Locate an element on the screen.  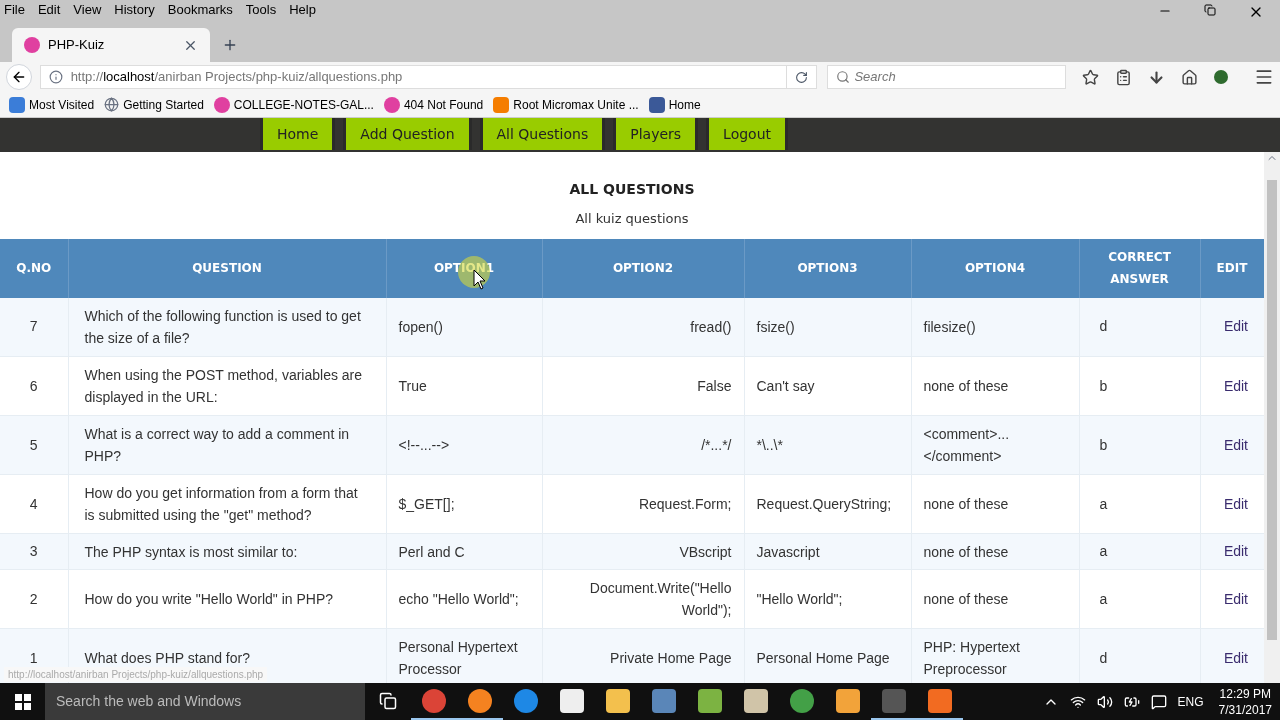
table-cell: 4 is located at coordinates (34, 504).